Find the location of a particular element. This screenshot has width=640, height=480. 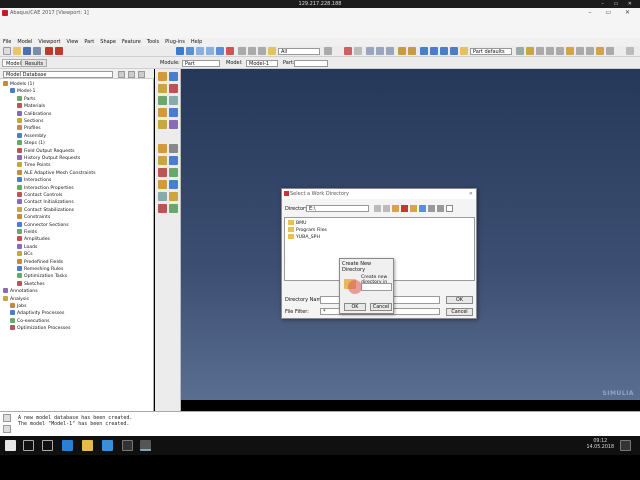

zoom-icon is located at coordinates (200, 51).